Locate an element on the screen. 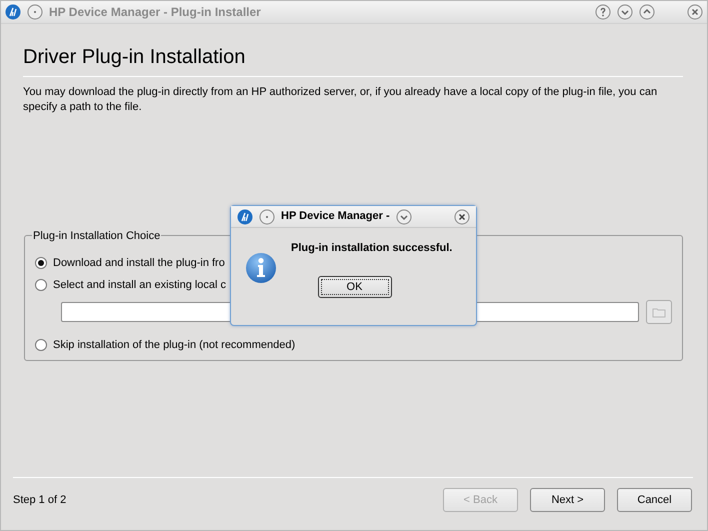  description-text: You may download the plug-in directly from an HP authorized server, or, if you already have a local copy of the plug-in file, you can specify a path to the file. is located at coordinates (340, 100).